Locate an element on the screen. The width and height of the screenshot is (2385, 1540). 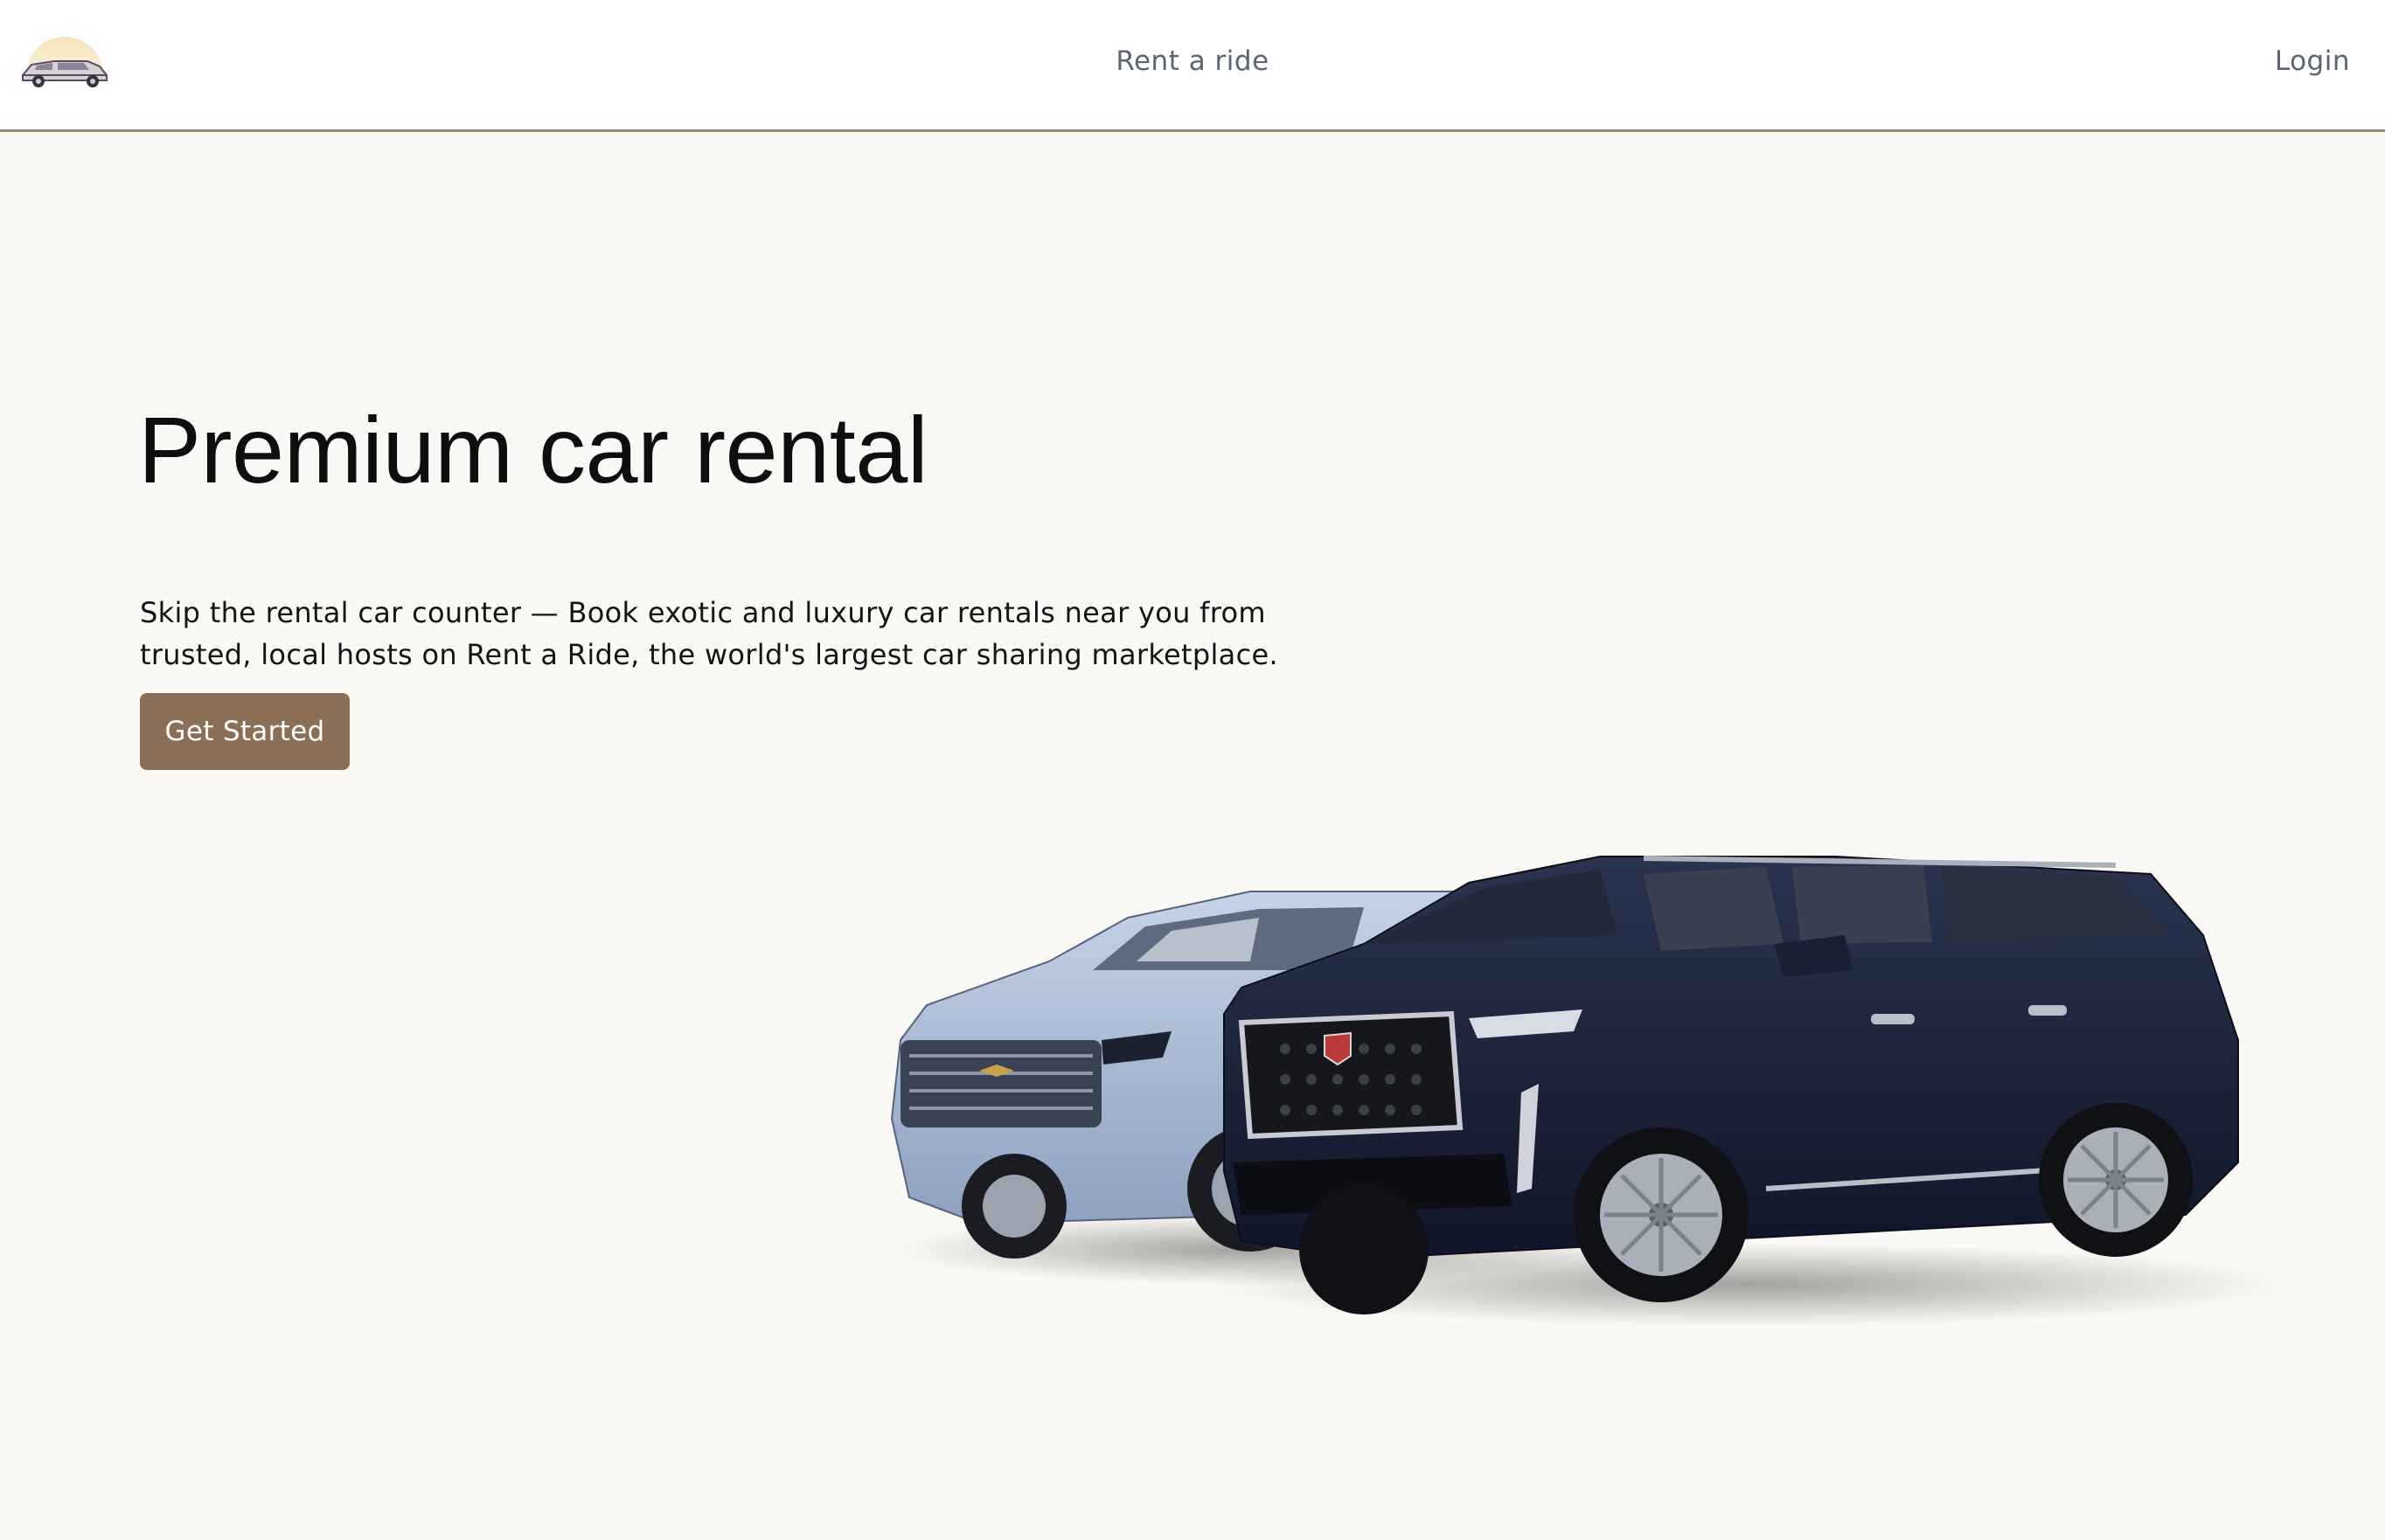
get-started-button: Get Started is located at coordinates (245, 732).